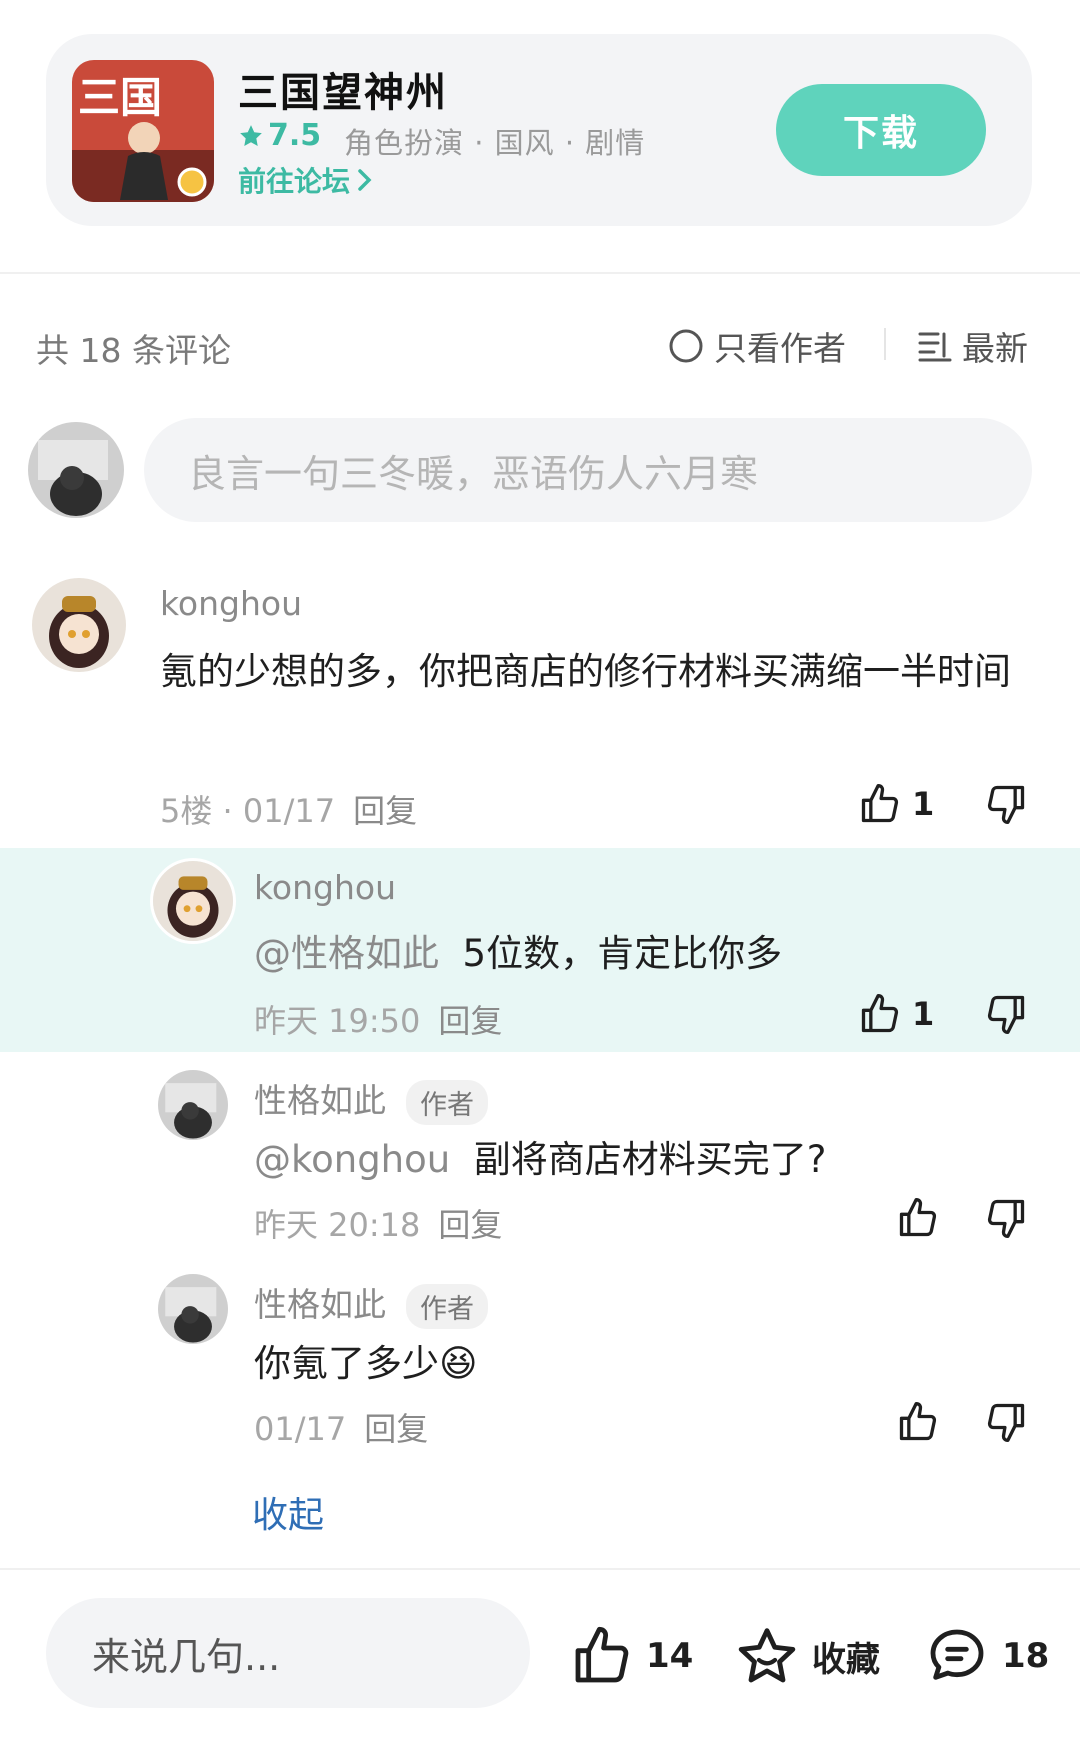 This screenshot has width=1080, height=1738. What do you see at coordinates (337, 1225) in the screenshot?
I see `reply-time: 昨天 20:18` at bounding box center [337, 1225].